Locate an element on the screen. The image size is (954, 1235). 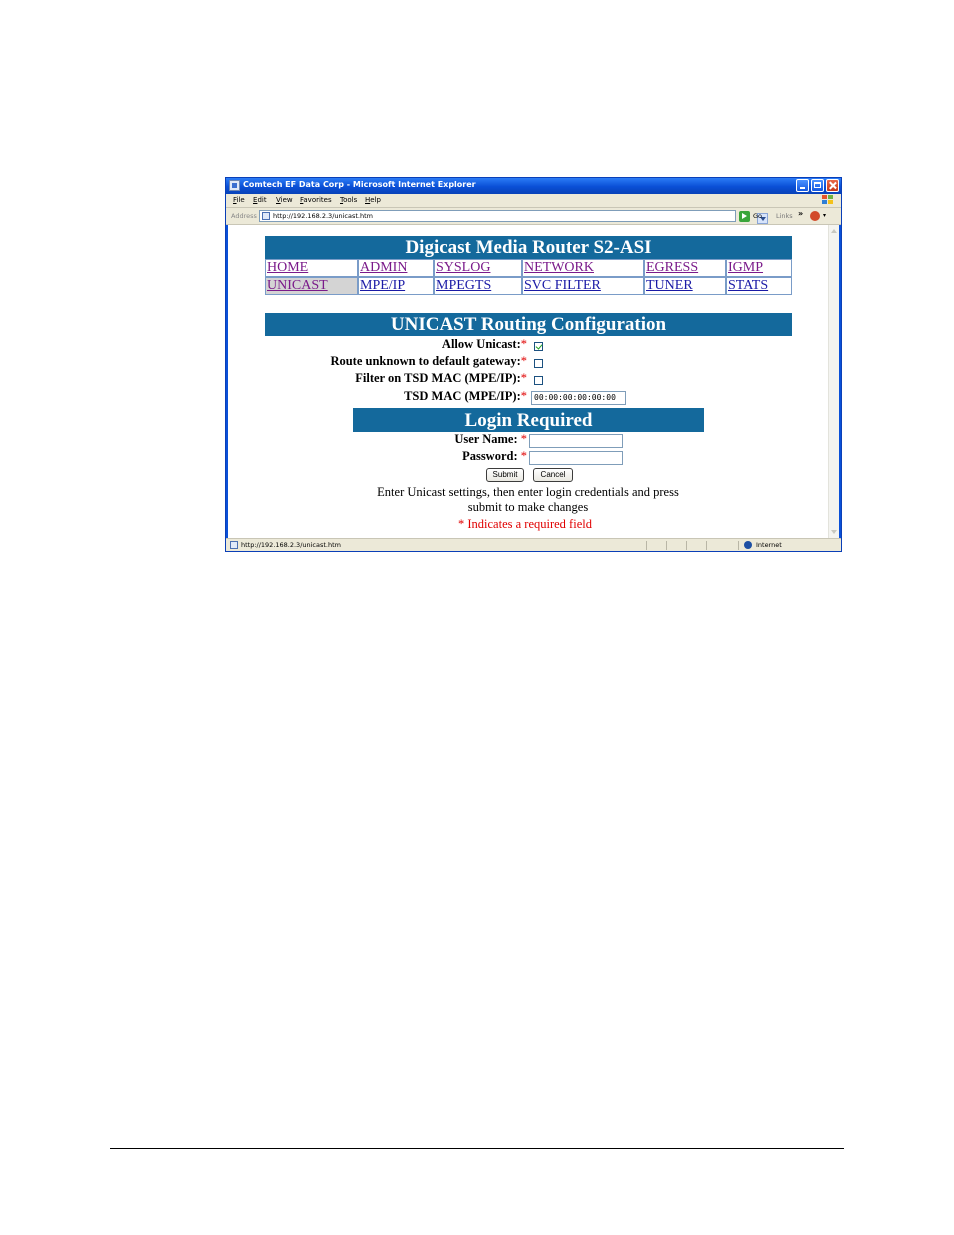
section-title: UNICAST Routing Configuration is located at coordinates (528, 324).